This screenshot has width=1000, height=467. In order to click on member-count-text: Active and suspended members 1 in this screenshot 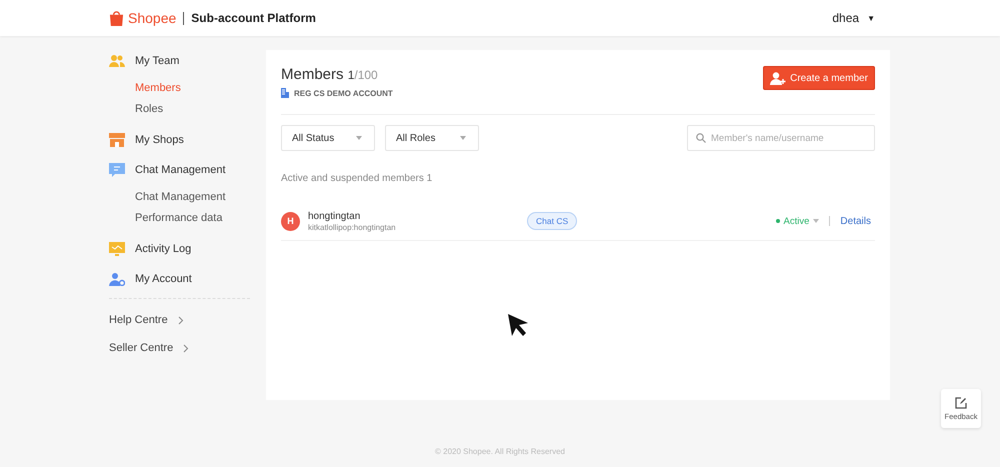, I will do `click(357, 178)`.